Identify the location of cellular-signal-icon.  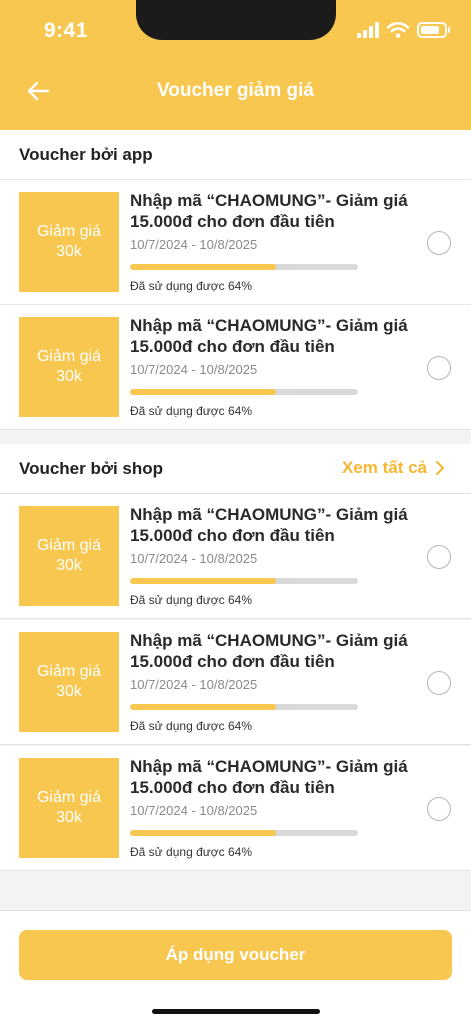
(368, 30).